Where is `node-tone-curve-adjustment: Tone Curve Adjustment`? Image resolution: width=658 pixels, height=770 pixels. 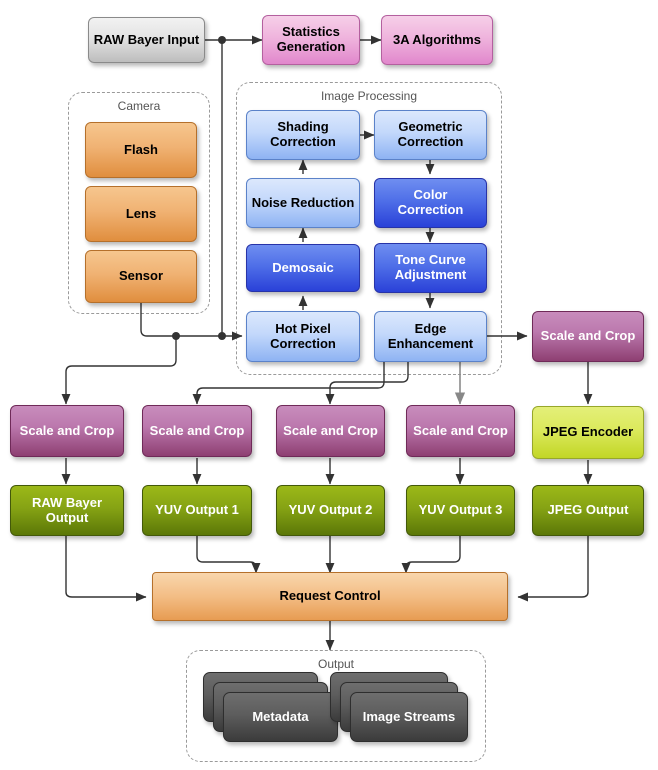
node-tone-curve-adjustment: Tone Curve Adjustment is located at coordinates (430, 268).